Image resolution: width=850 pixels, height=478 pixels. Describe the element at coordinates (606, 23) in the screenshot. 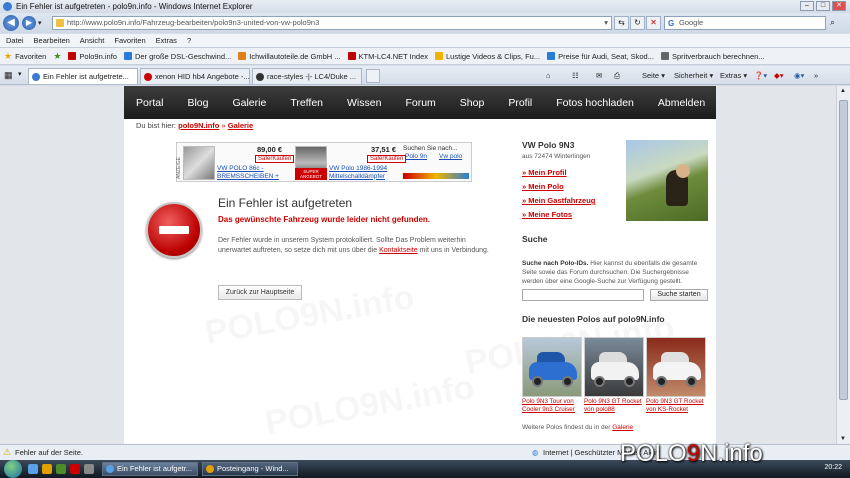

I see `address-dropdown-icon: ▾` at that location.